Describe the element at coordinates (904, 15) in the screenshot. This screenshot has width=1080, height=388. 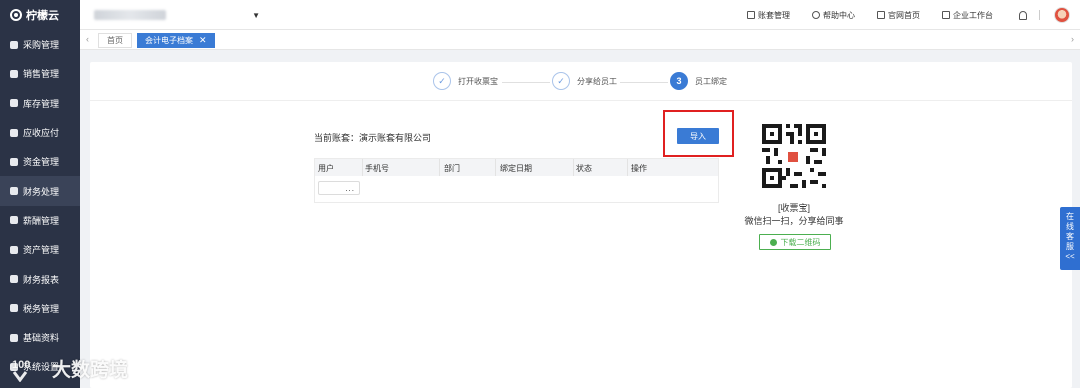
I see `header-link-label: 官网首页` at that location.